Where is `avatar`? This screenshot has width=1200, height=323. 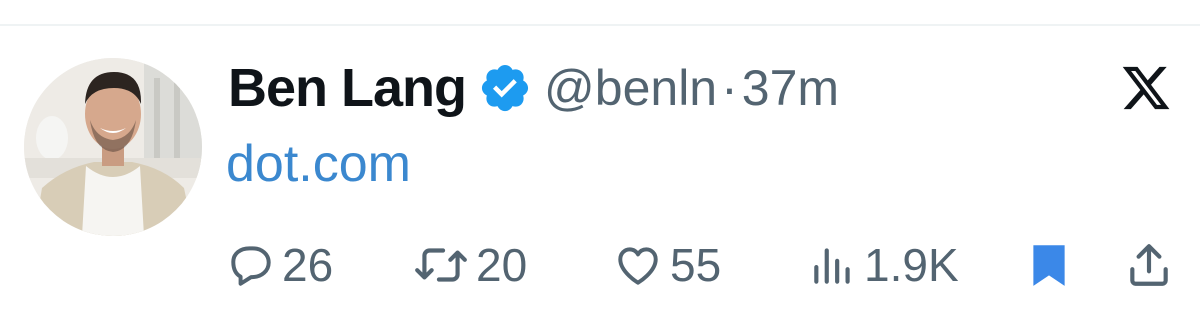 avatar is located at coordinates (113, 147).